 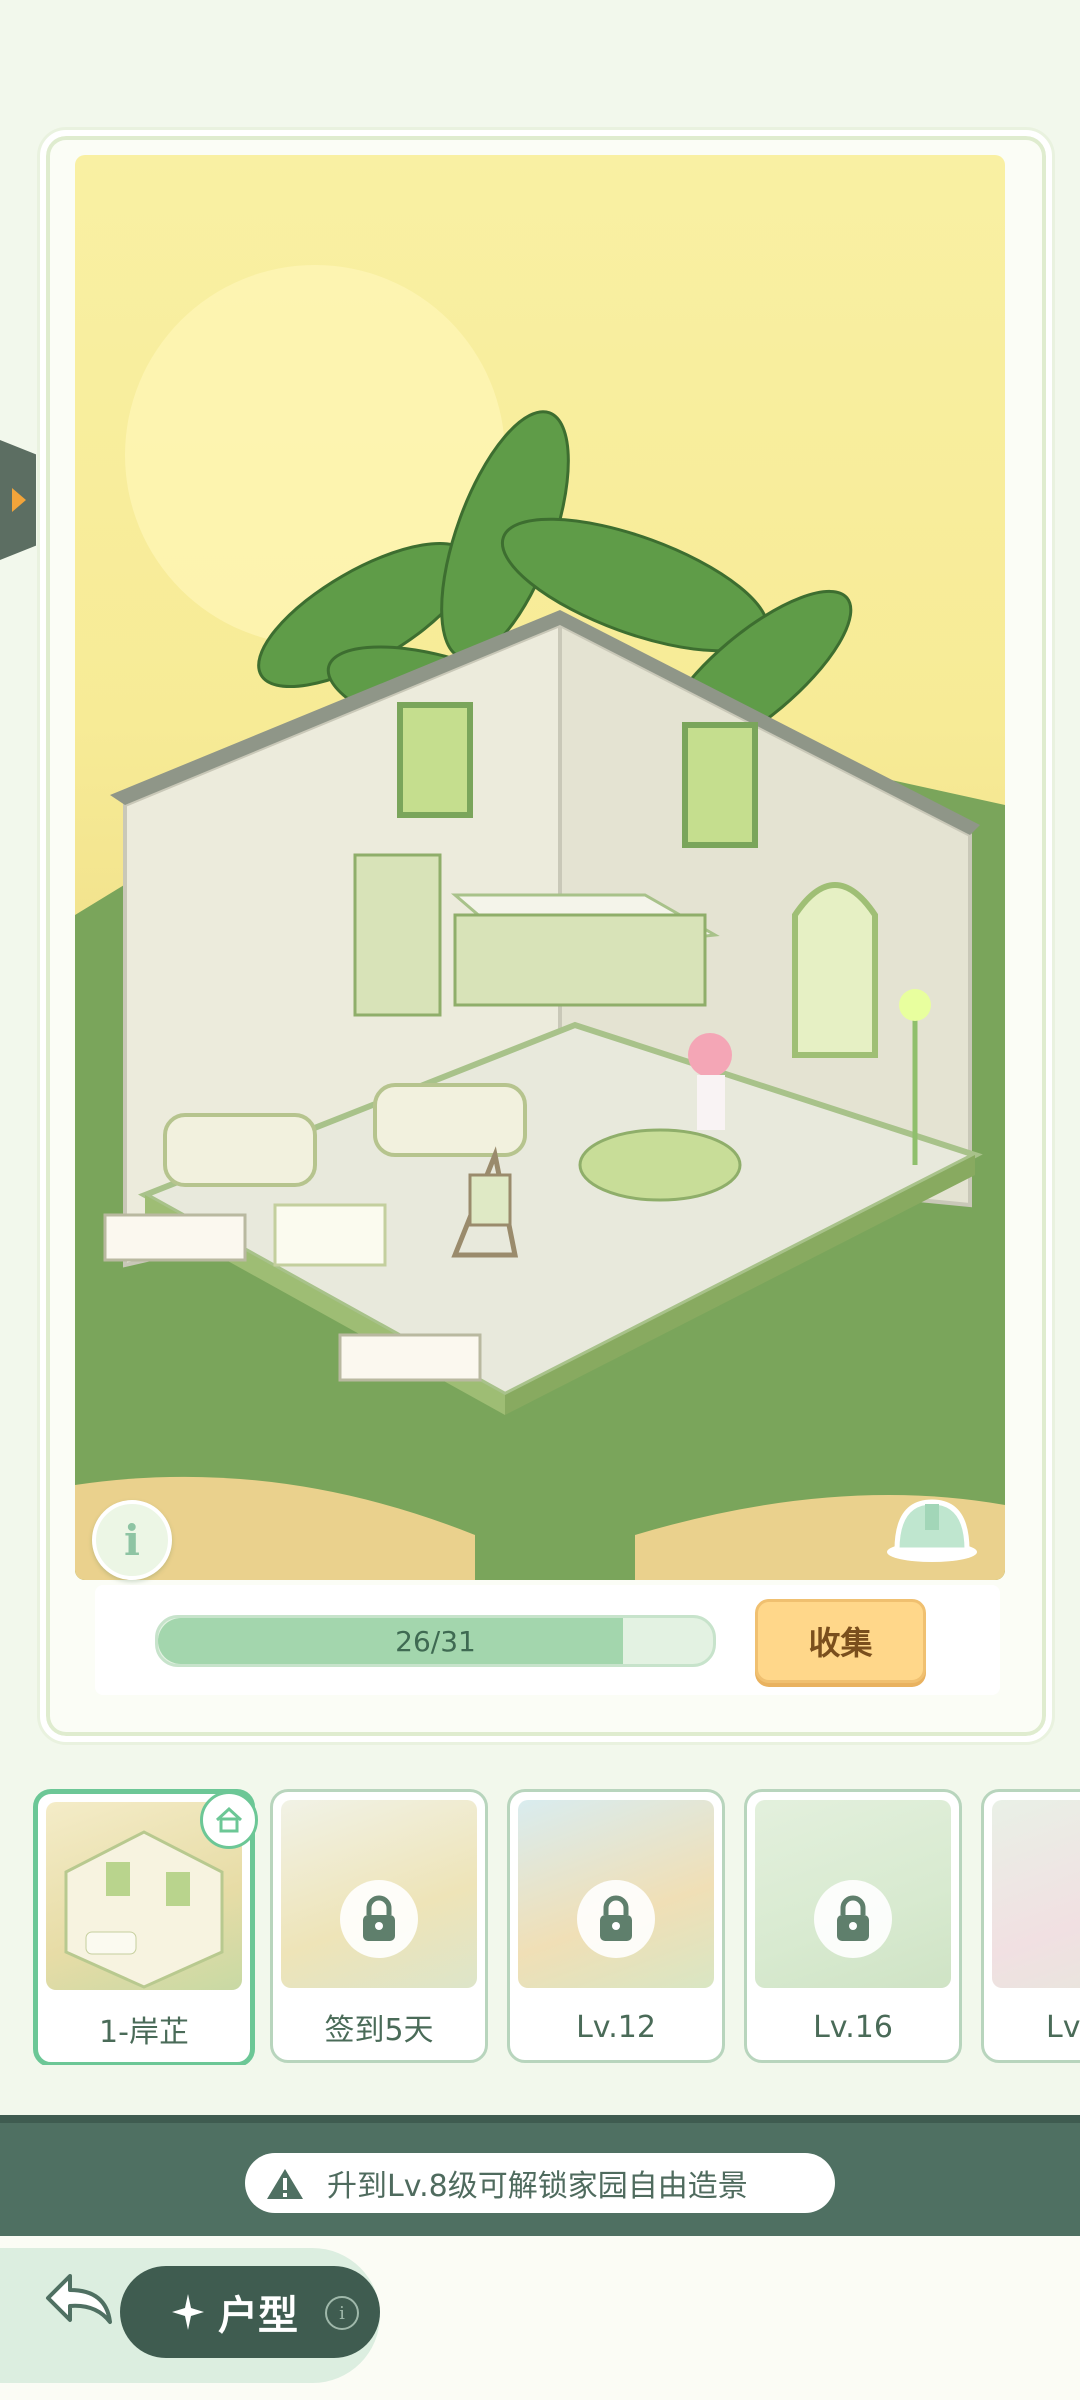 I want to click on room-label: Lv, so click(x=1063, y=2027).